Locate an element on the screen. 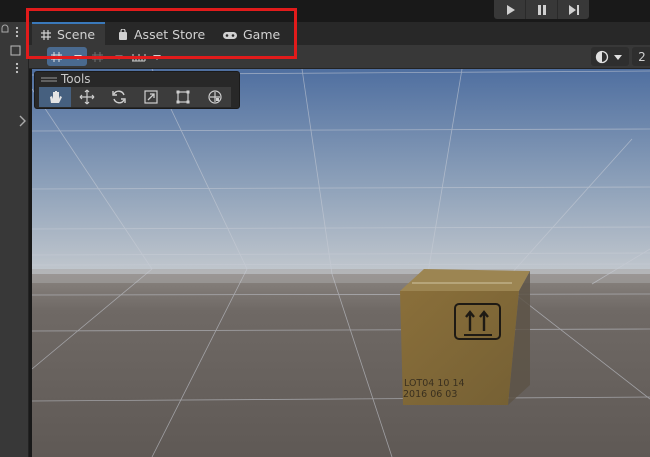 This screenshot has width=650, height=457. tools-overlay: Tools is located at coordinates (137, 90).